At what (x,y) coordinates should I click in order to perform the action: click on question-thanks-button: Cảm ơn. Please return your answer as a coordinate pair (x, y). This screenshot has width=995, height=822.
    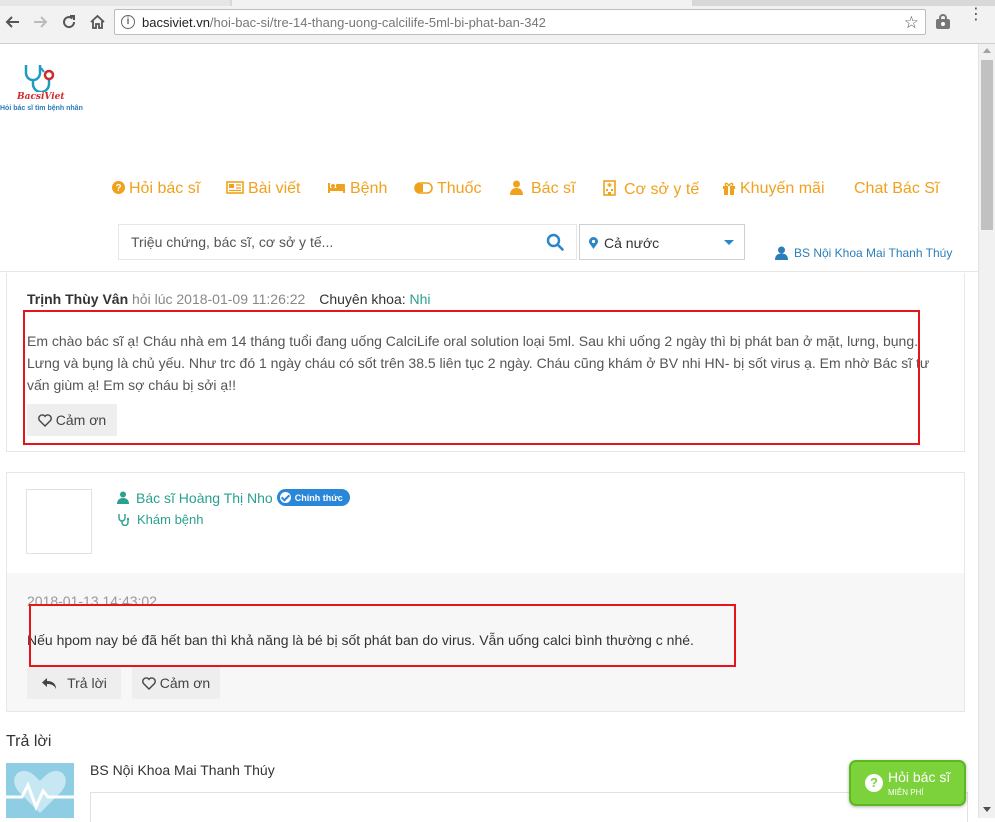
    Looking at the image, I should click on (72, 420).